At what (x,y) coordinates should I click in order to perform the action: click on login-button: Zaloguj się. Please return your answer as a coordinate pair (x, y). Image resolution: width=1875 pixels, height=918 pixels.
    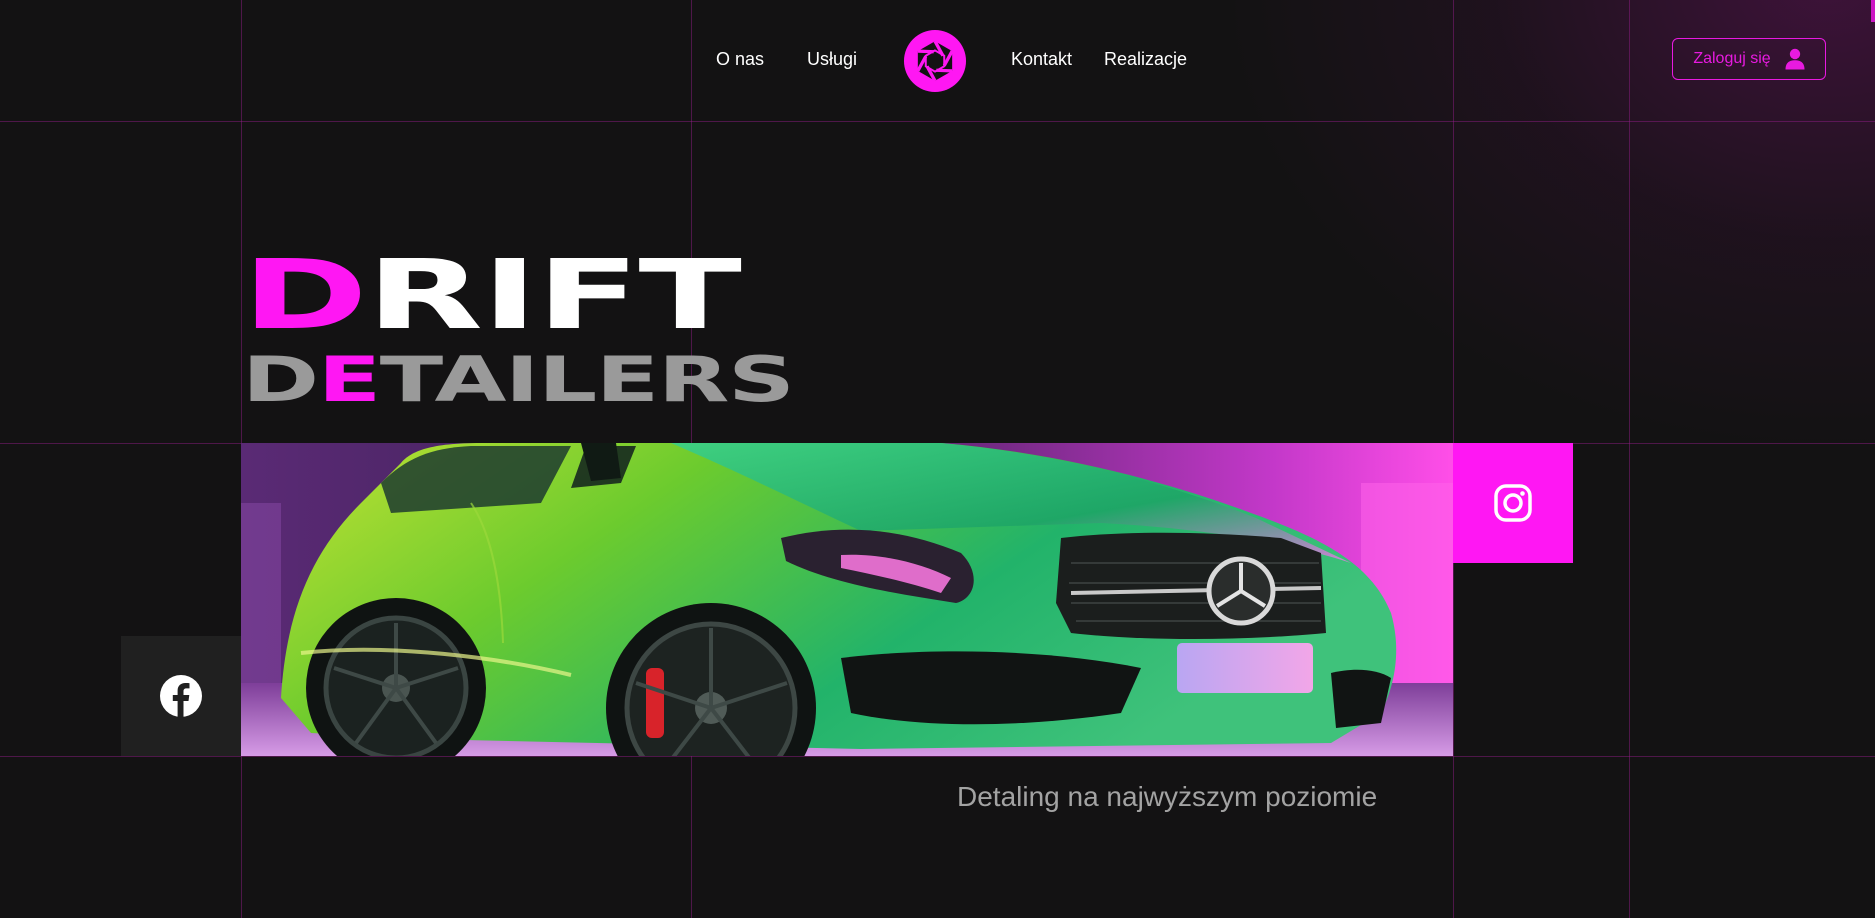
    Looking at the image, I should click on (1749, 59).